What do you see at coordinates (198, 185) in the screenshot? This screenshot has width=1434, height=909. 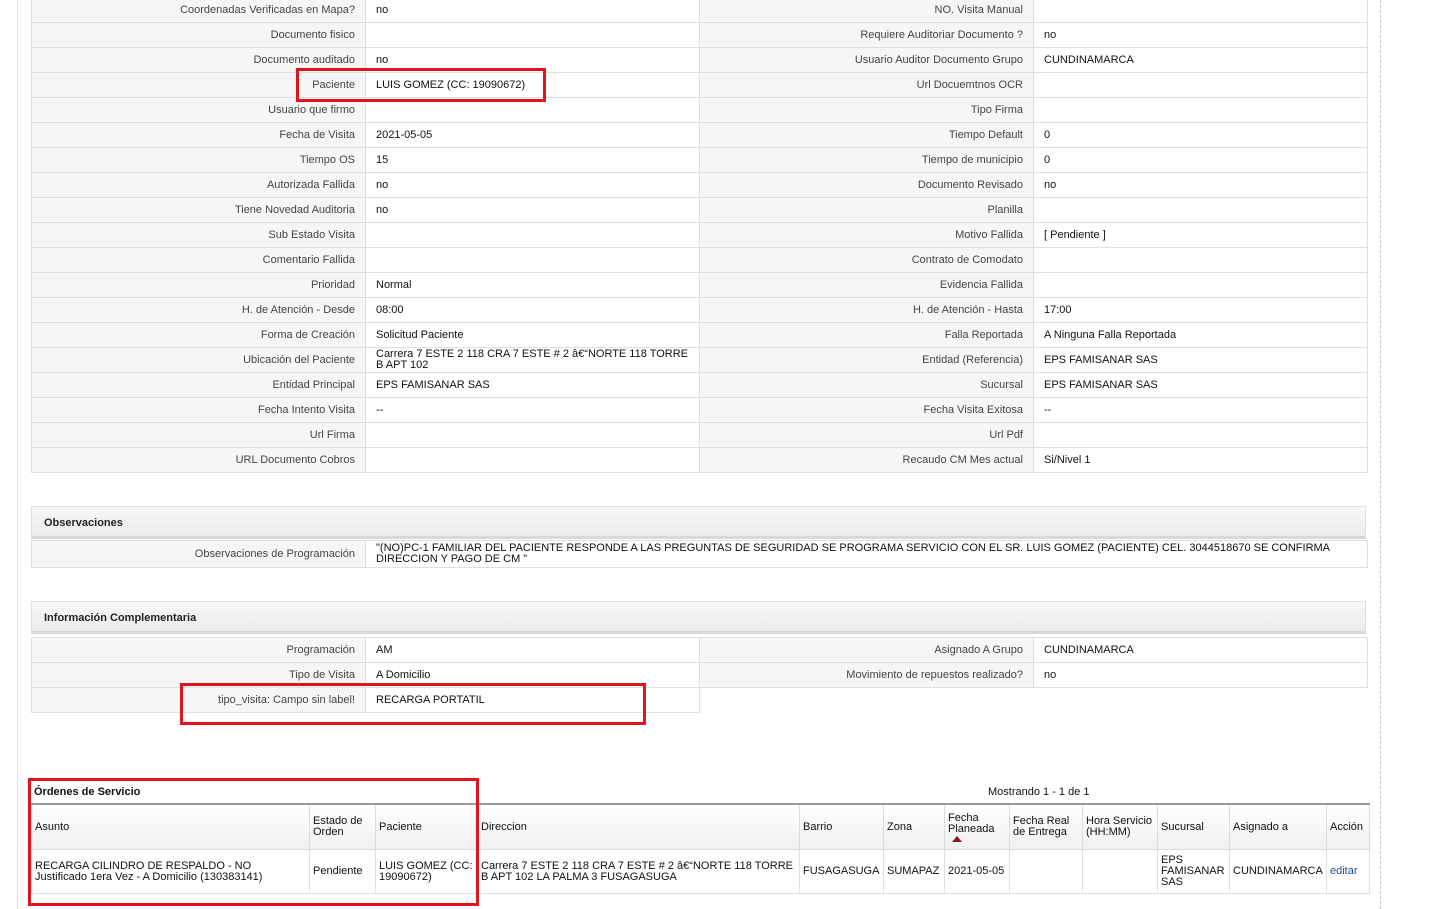 I see `field-label: Autorizada Fallida` at bounding box center [198, 185].